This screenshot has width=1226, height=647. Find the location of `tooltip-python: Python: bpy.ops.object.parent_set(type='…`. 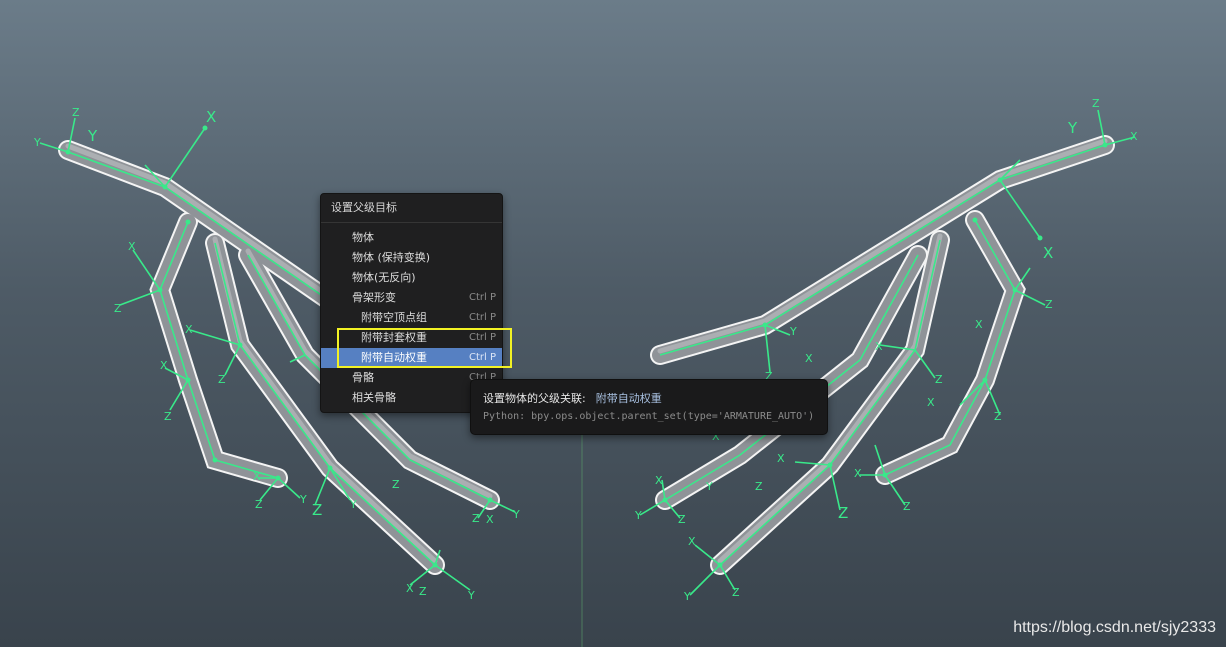

tooltip-python: Python: bpy.ops.object.parent_set(type='… is located at coordinates (649, 416).